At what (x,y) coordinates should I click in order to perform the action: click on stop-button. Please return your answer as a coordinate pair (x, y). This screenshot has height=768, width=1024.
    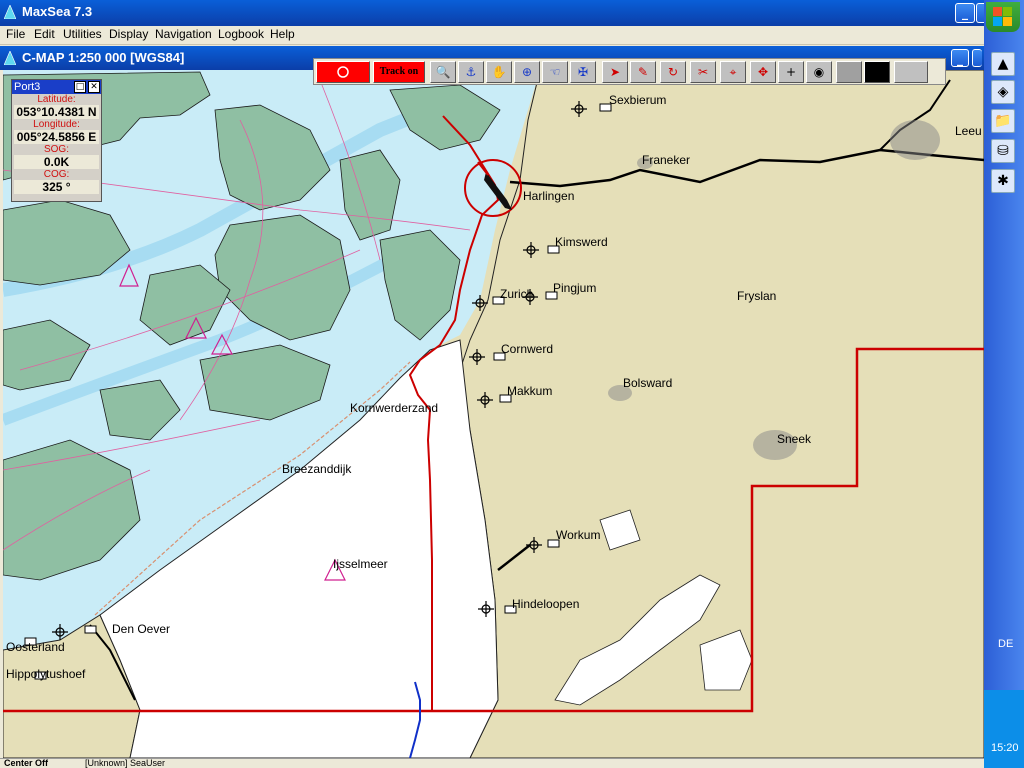
    Looking at the image, I should click on (343, 72).